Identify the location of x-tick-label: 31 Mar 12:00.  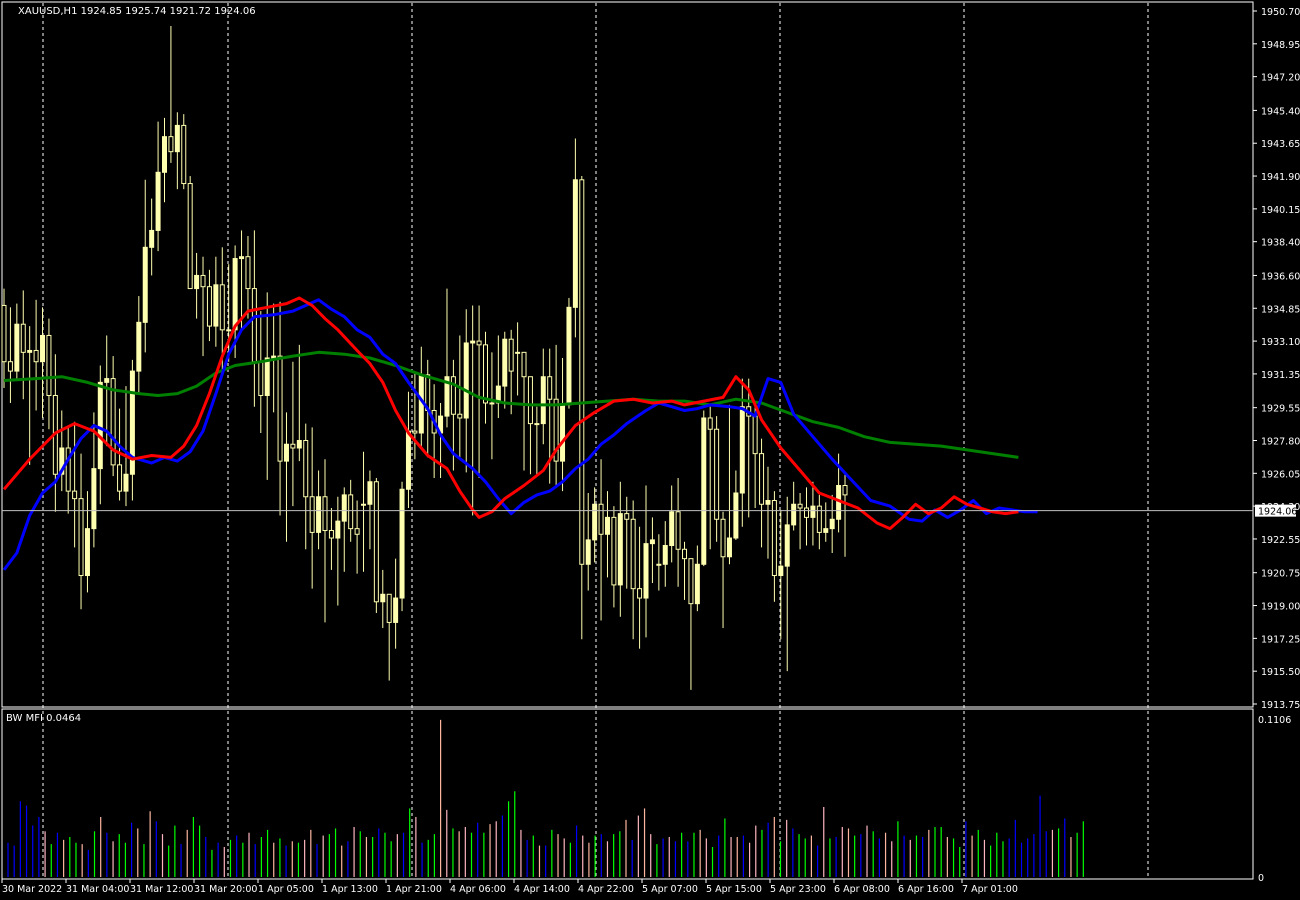
(161, 889).